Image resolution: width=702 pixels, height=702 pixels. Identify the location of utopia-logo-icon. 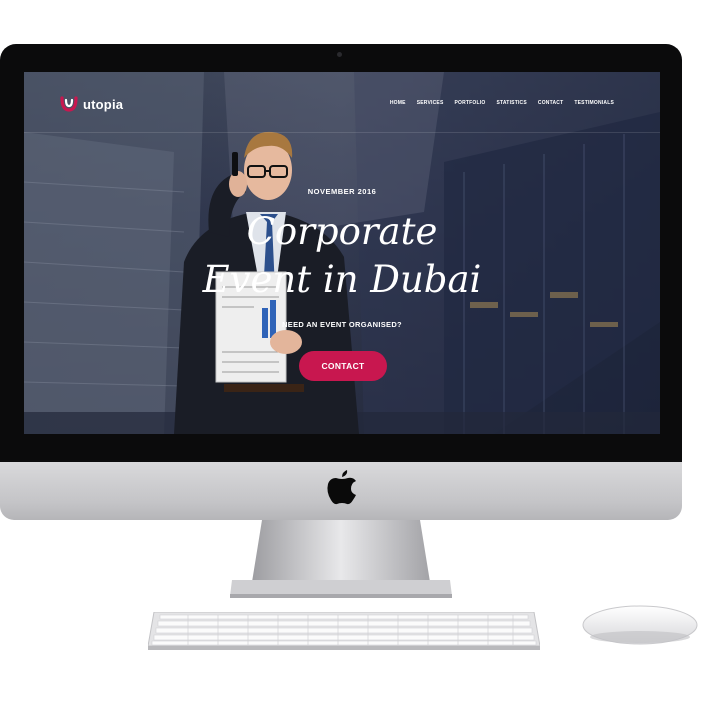
(69, 104).